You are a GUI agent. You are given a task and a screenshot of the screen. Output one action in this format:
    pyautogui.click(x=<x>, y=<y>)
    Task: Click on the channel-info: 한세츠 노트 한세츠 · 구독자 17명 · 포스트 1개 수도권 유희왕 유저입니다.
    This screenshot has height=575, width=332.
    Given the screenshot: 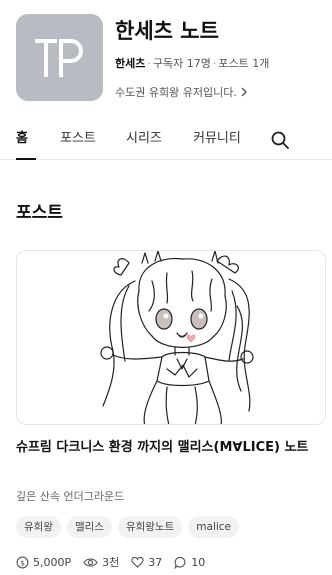 What is the action you would take?
    pyautogui.click(x=217, y=57)
    